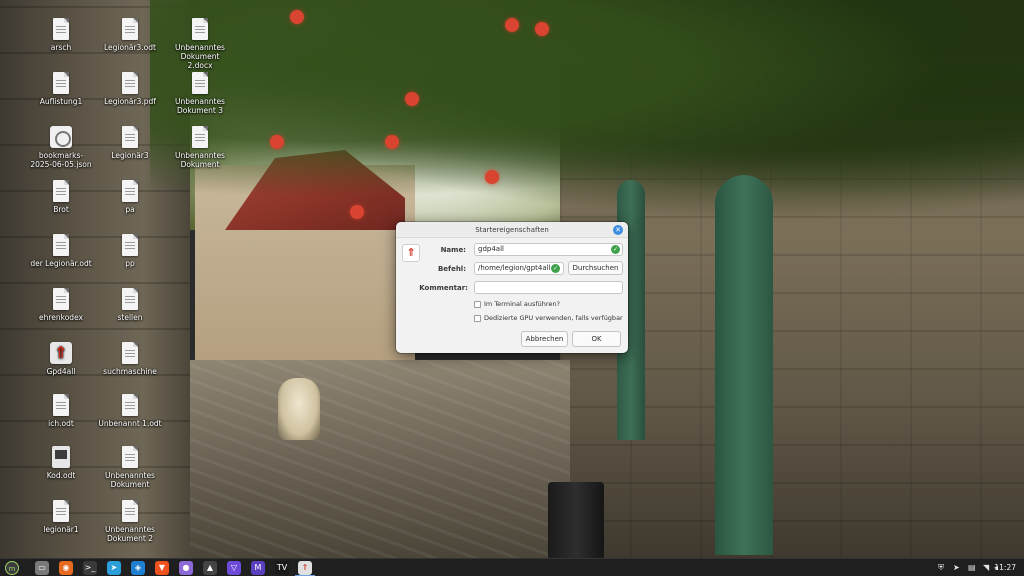 This screenshot has width=1024, height=576. What do you see at coordinates (477, 304) in the screenshot?
I see `run-in-terminal-checkbox` at bounding box center [477, 304].